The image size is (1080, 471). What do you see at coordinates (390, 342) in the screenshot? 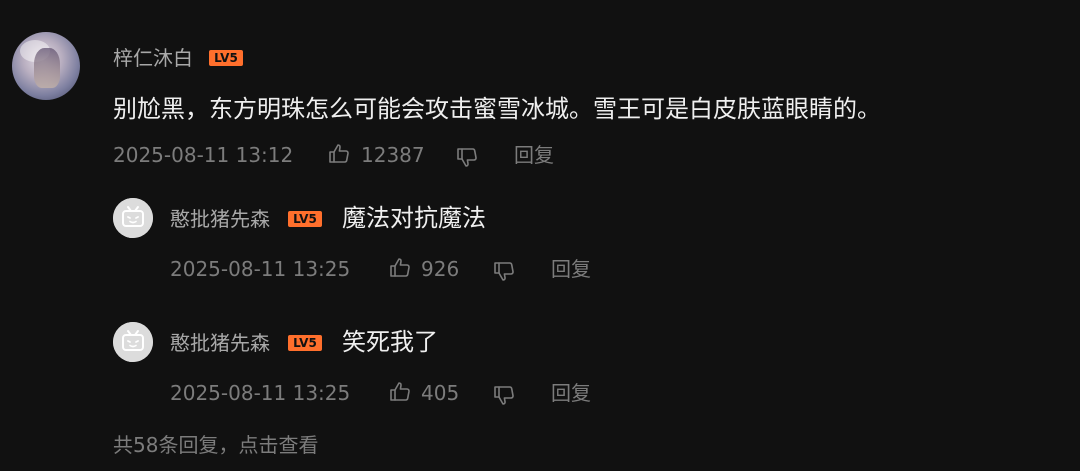
I see `reply-text: 笑死我了` at bounding box center [390, 342].